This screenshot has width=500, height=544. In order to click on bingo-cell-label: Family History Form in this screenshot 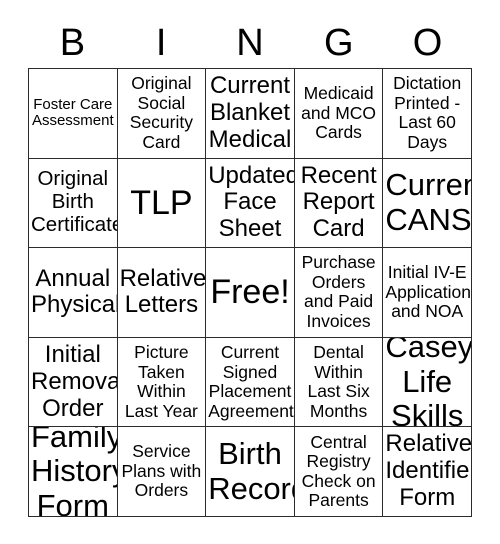, I will do `click(74, 472)`.